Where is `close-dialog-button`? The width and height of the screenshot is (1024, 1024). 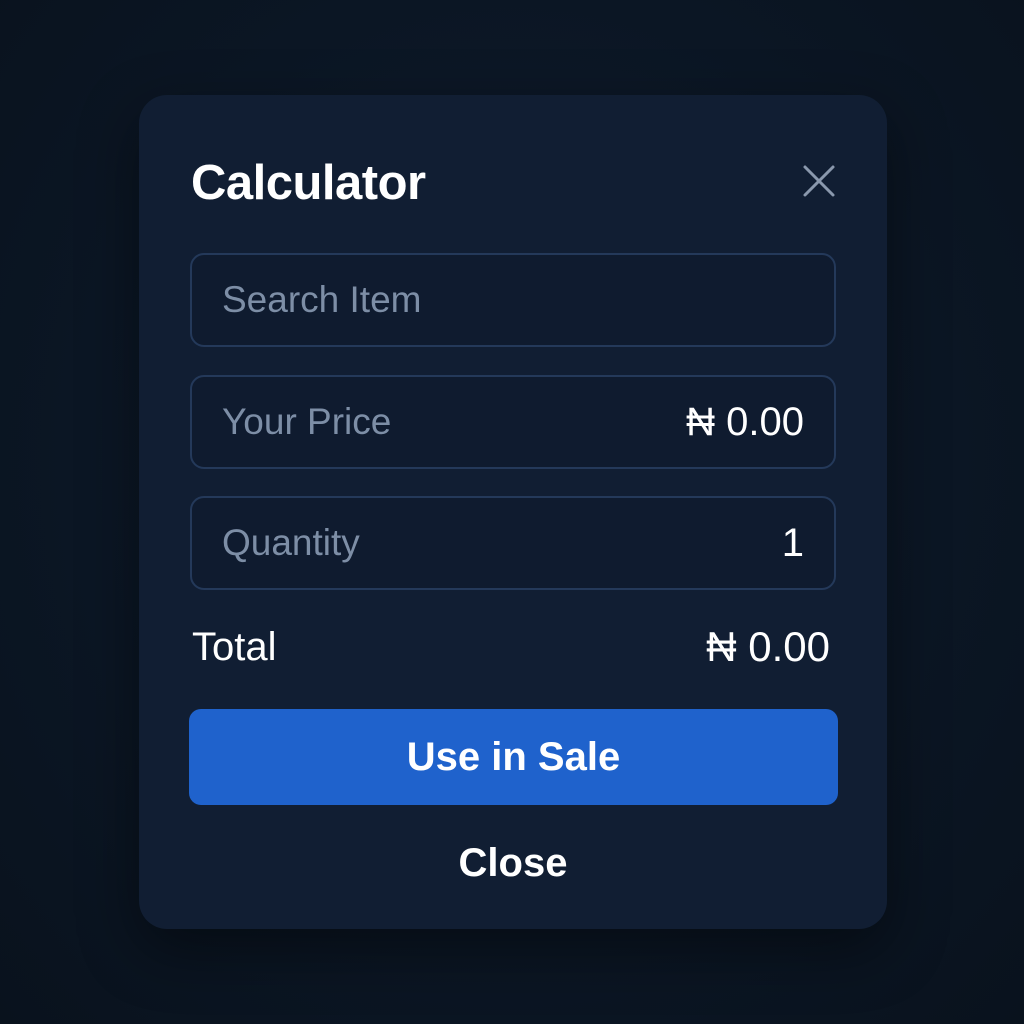
close-dialog-button is located at coordinates (819, 181).